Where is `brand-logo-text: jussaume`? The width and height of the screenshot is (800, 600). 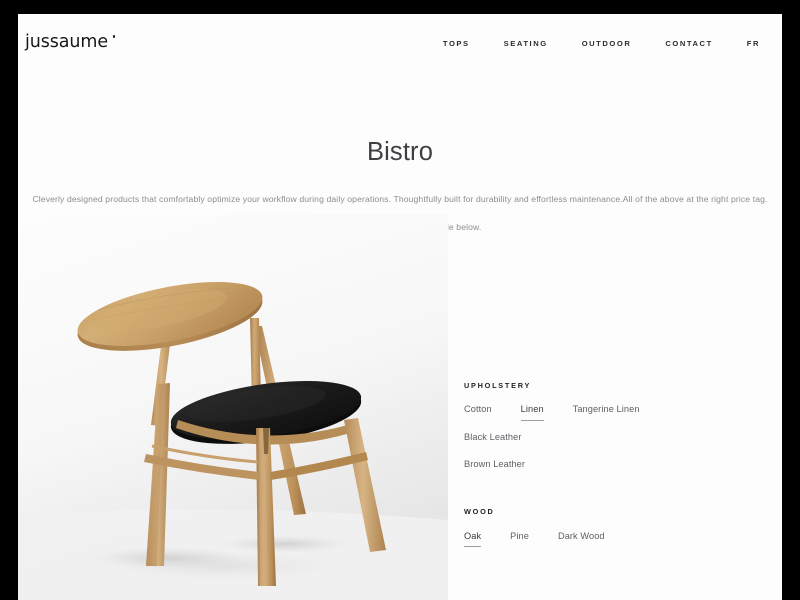
brand-logo-text: jussaume is located at coordinates (67, 42).